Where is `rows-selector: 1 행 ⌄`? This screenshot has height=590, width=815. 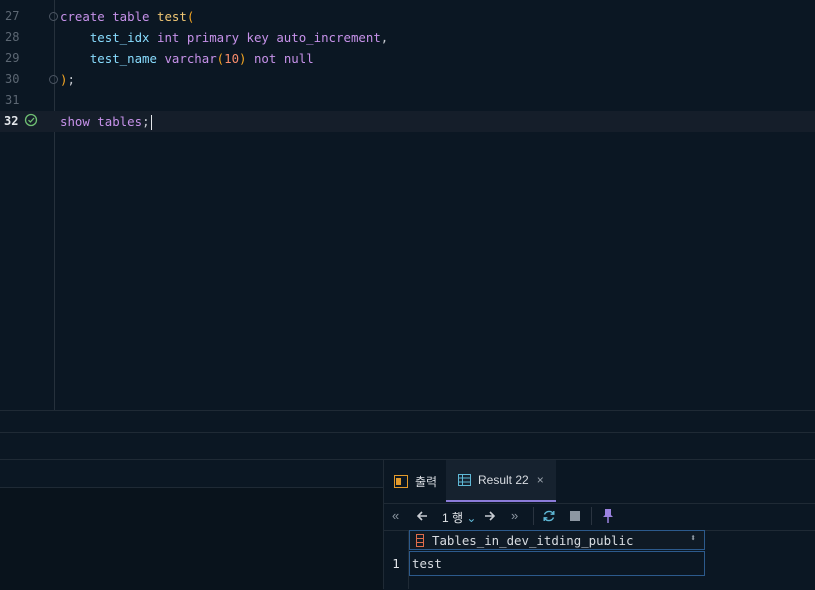
rows-selector: 1 행 ⌄ is located at coordinates (459, 517).